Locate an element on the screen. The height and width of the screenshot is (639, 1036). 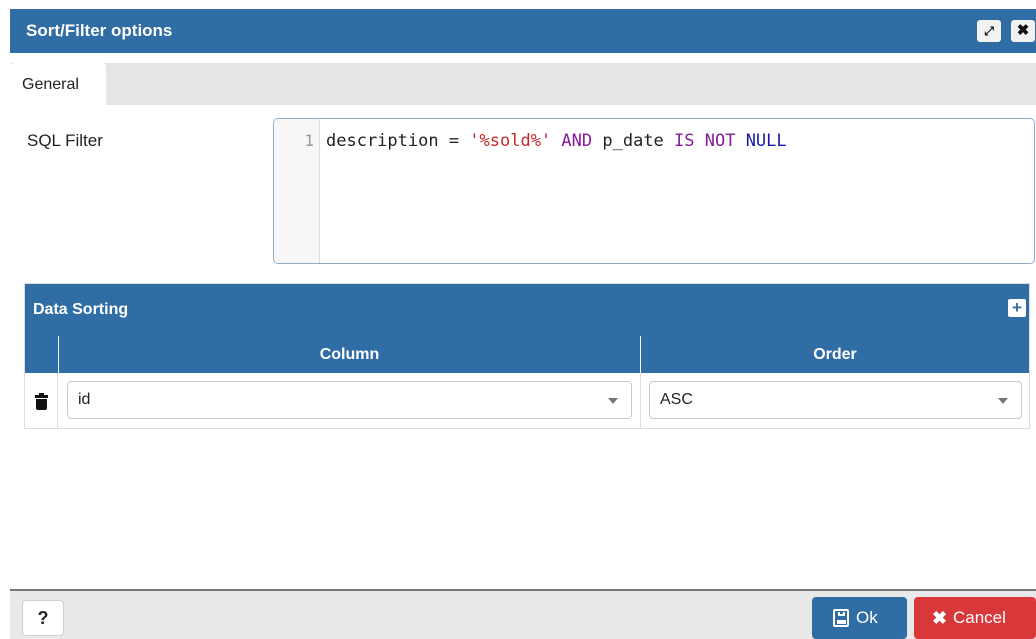
table-header: Column Order is located at coordinates (527, 354).